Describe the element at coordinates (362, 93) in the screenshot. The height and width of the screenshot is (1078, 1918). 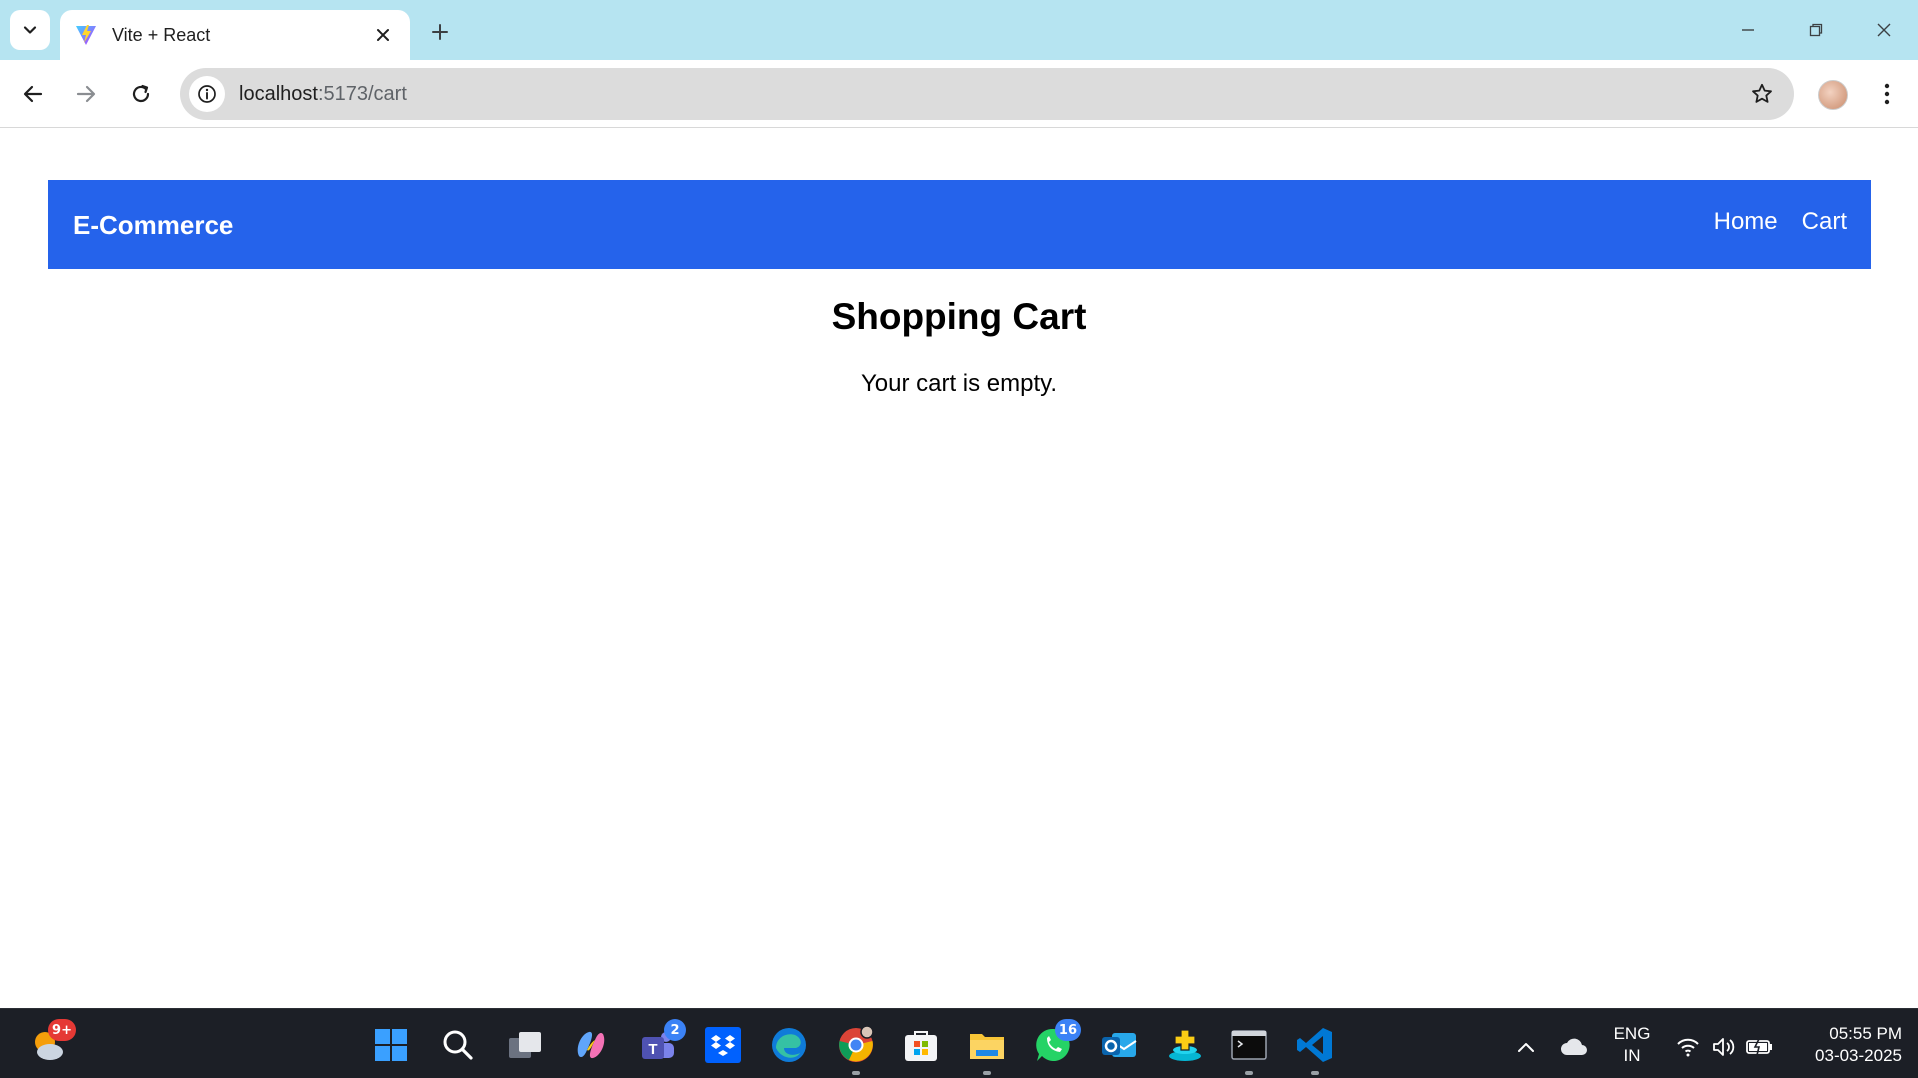
I see `url-path: :5173/cart` at that location.